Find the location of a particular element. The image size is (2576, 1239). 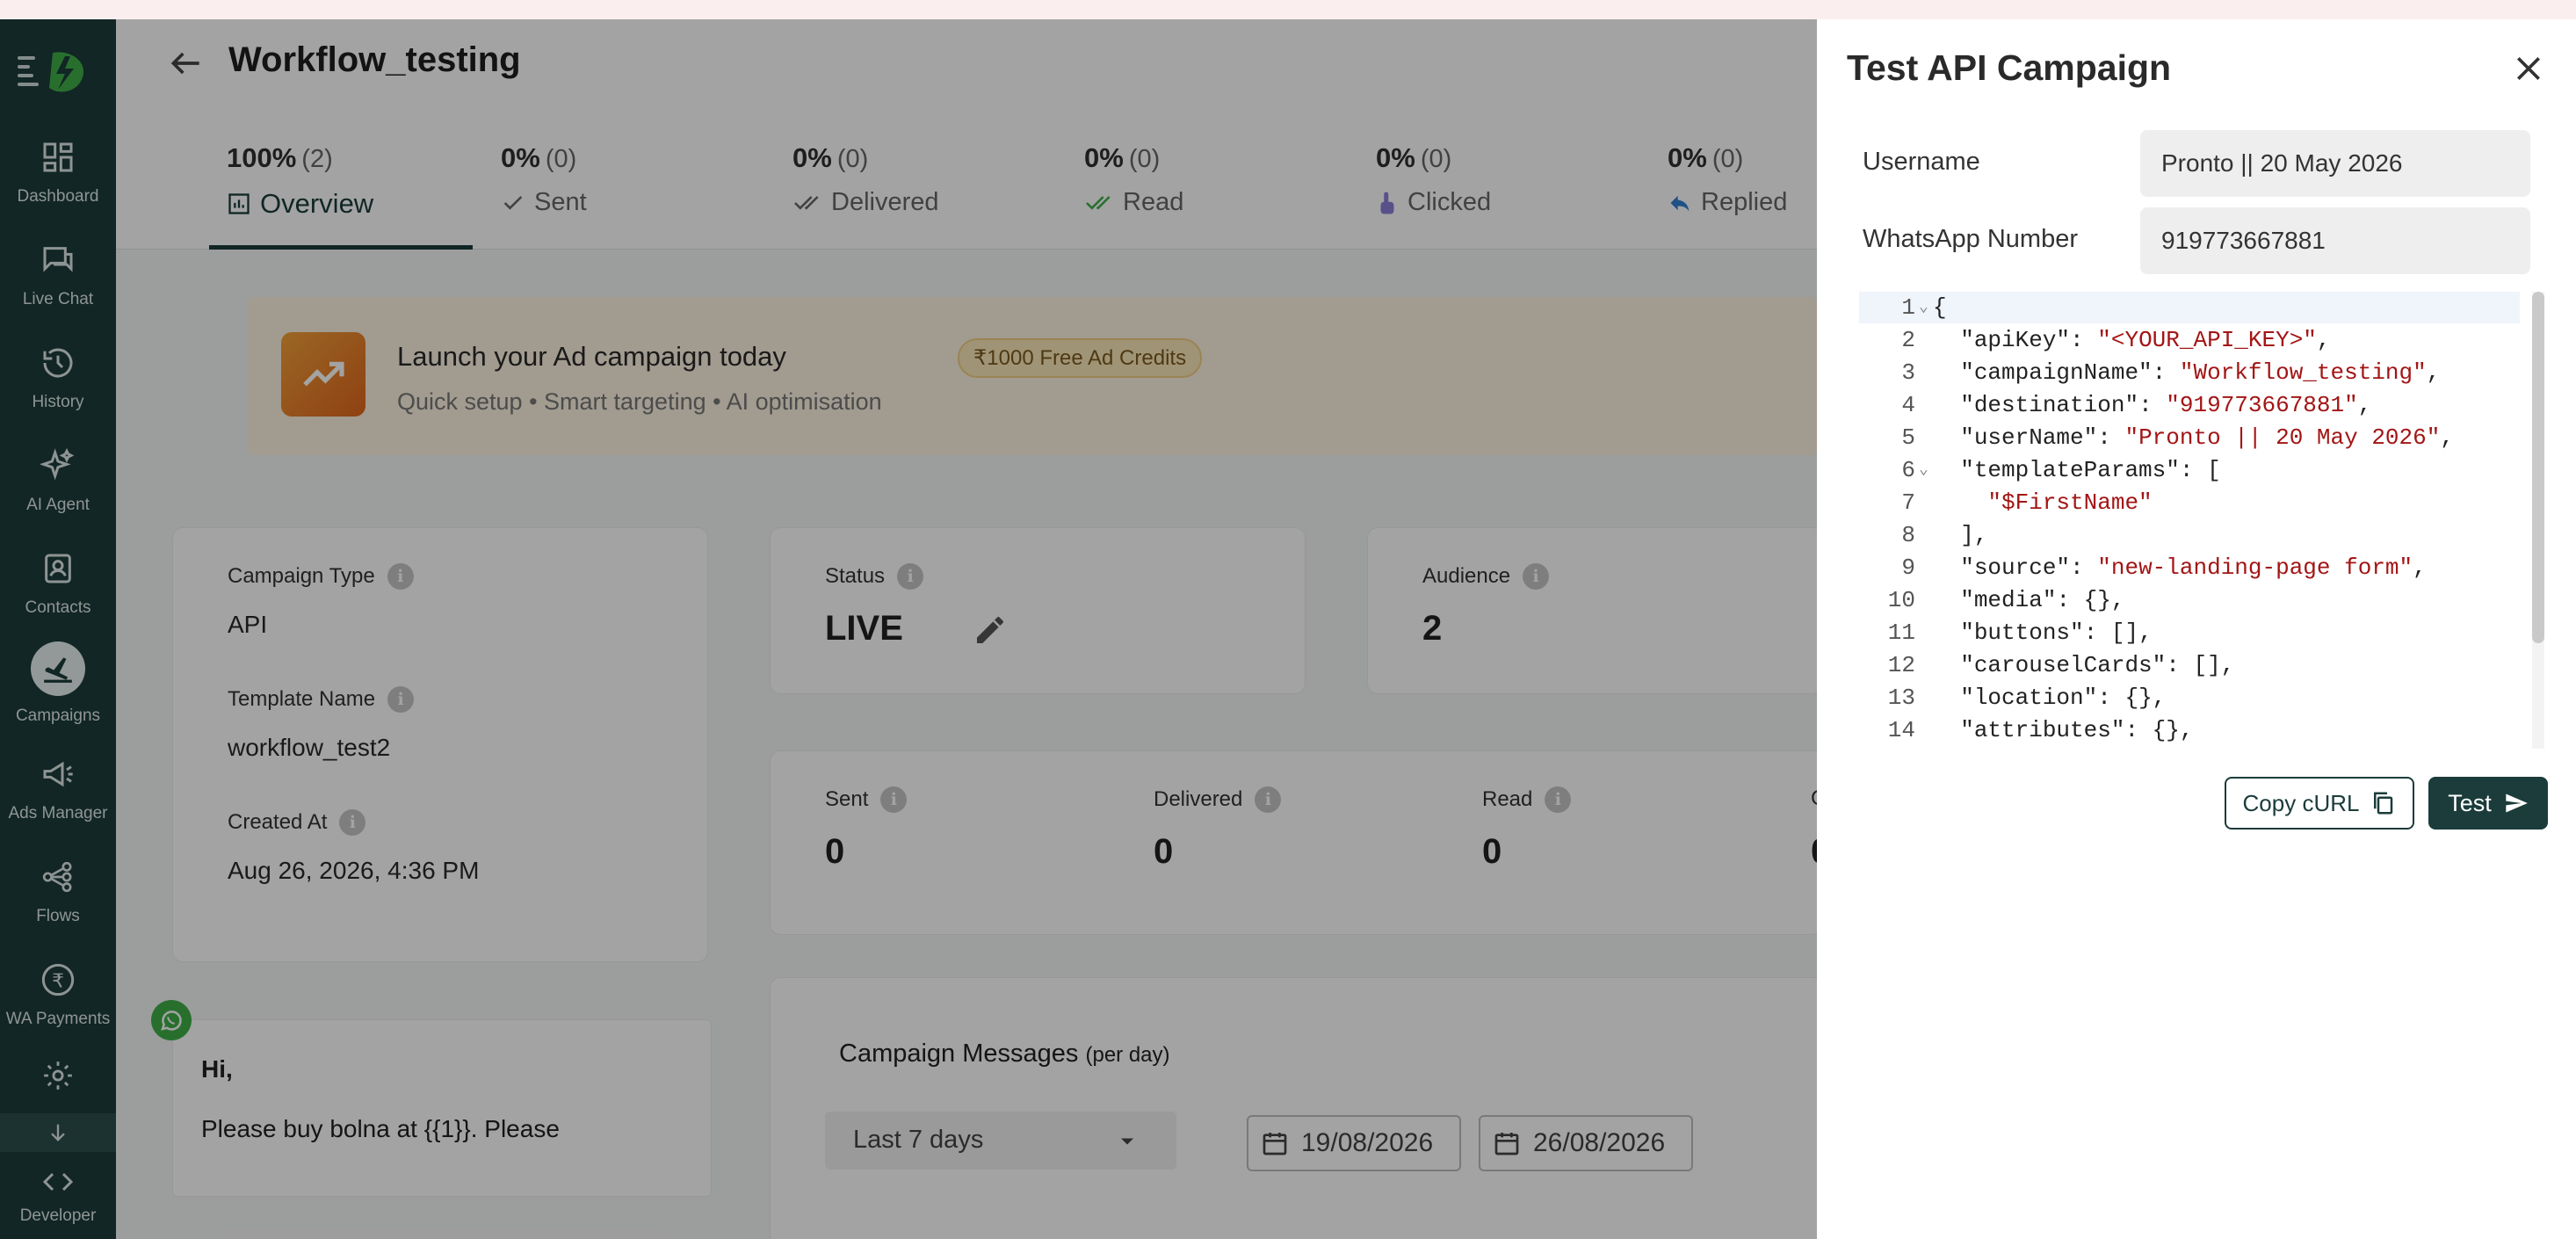

code-text: "userName": "Pronto || 20 May 2026", is located at coordinates (2207, 438).